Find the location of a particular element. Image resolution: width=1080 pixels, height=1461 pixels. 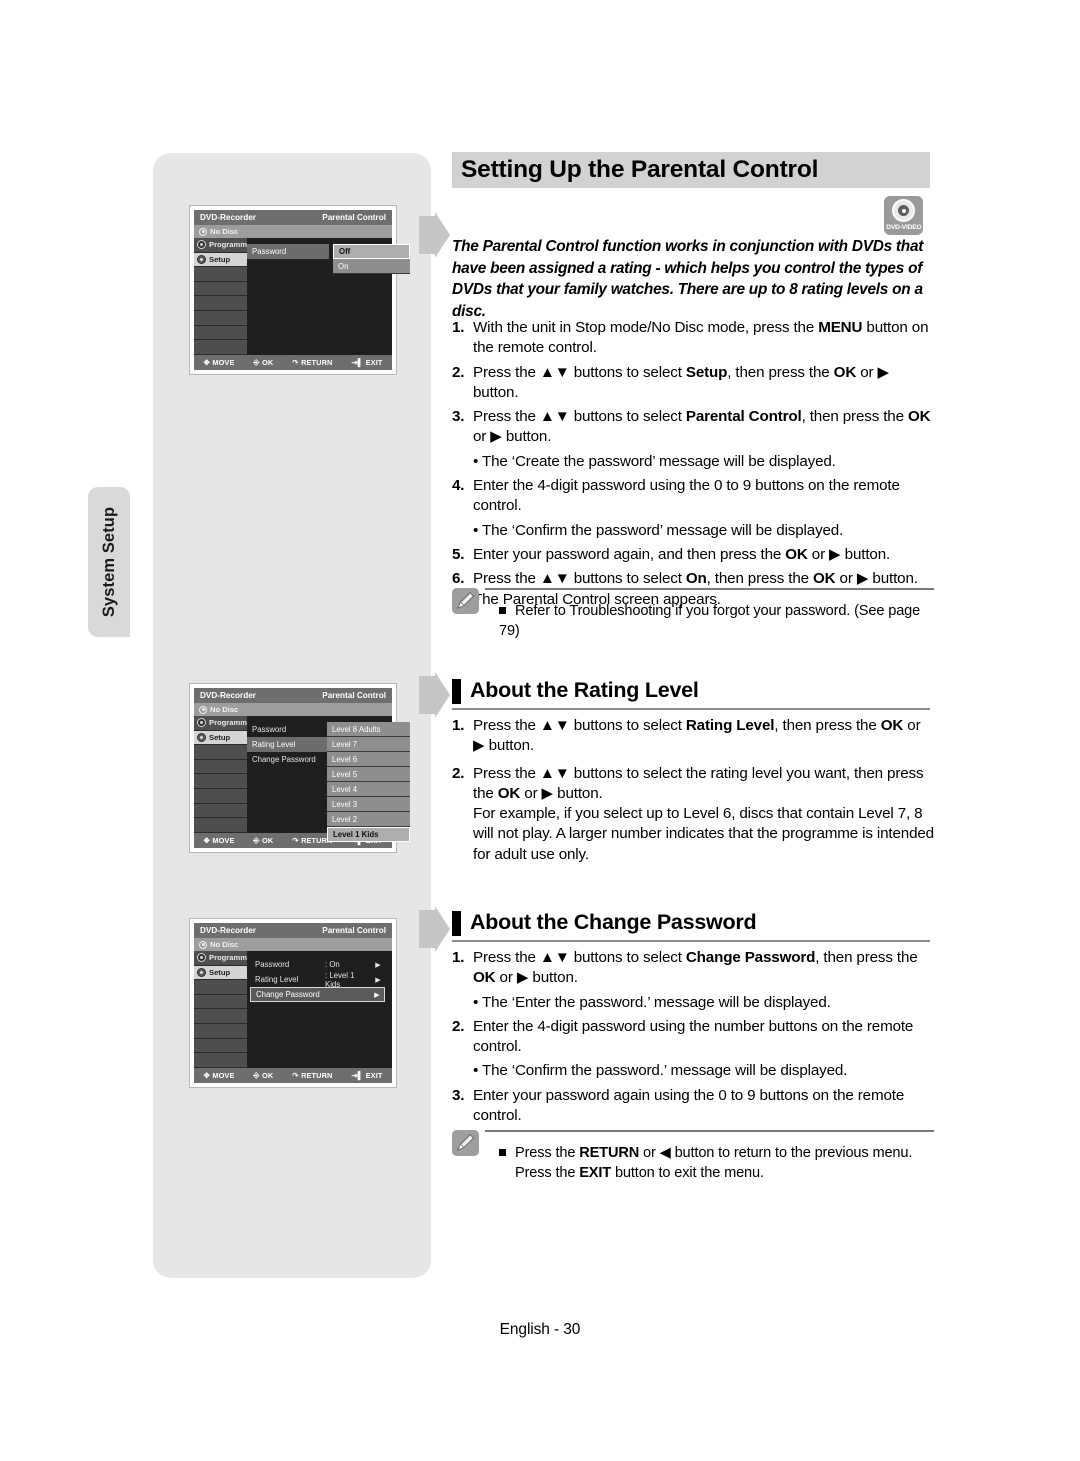

page-title: Setting Up the Parental Control is located at coordinates (691, 170).